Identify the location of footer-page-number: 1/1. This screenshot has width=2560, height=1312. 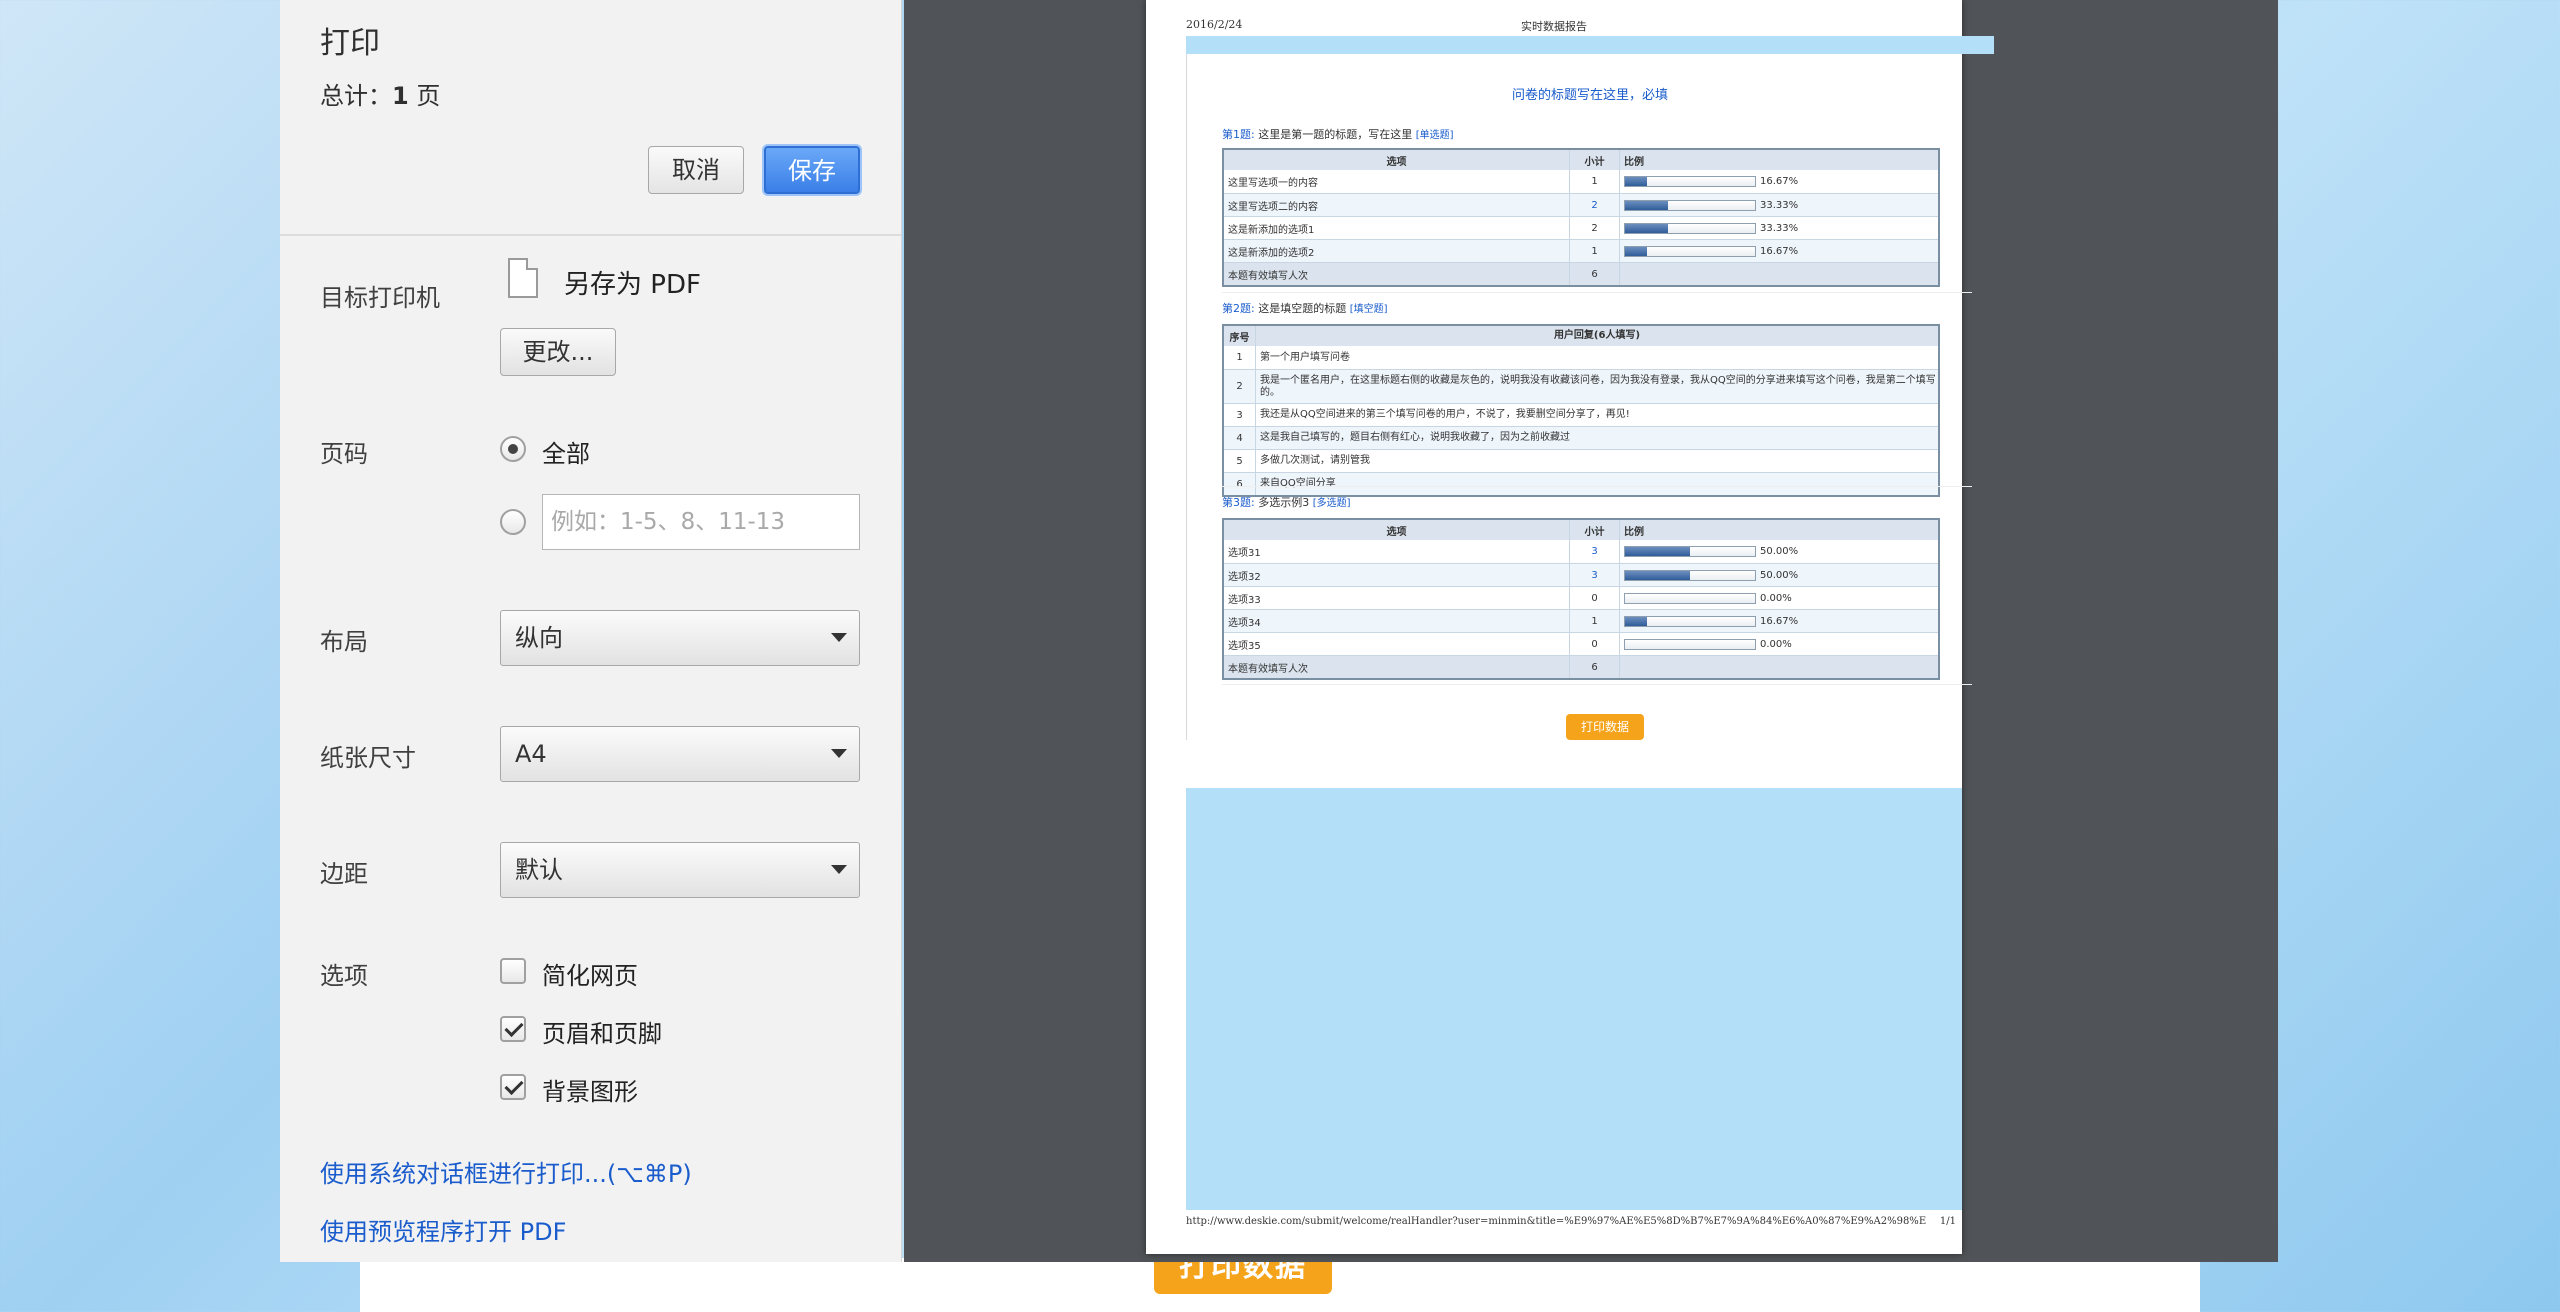
(1947, 1221).